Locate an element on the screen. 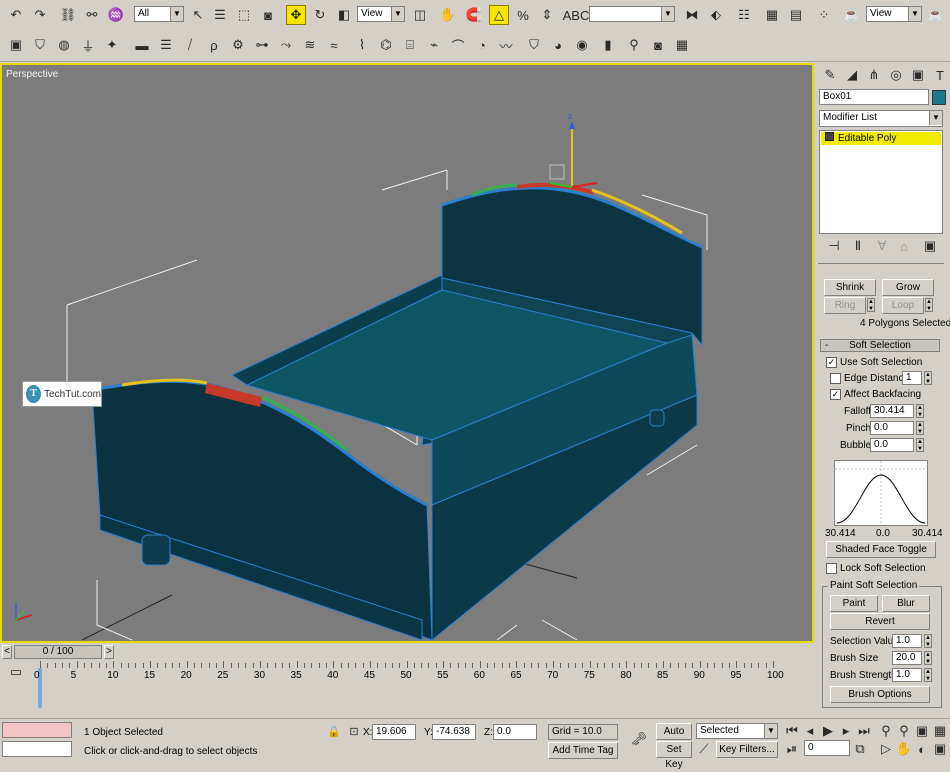 The width and height of the screenshot is (950, 772). next-frame-icon: ▸ is located at coordinates (846, 731).